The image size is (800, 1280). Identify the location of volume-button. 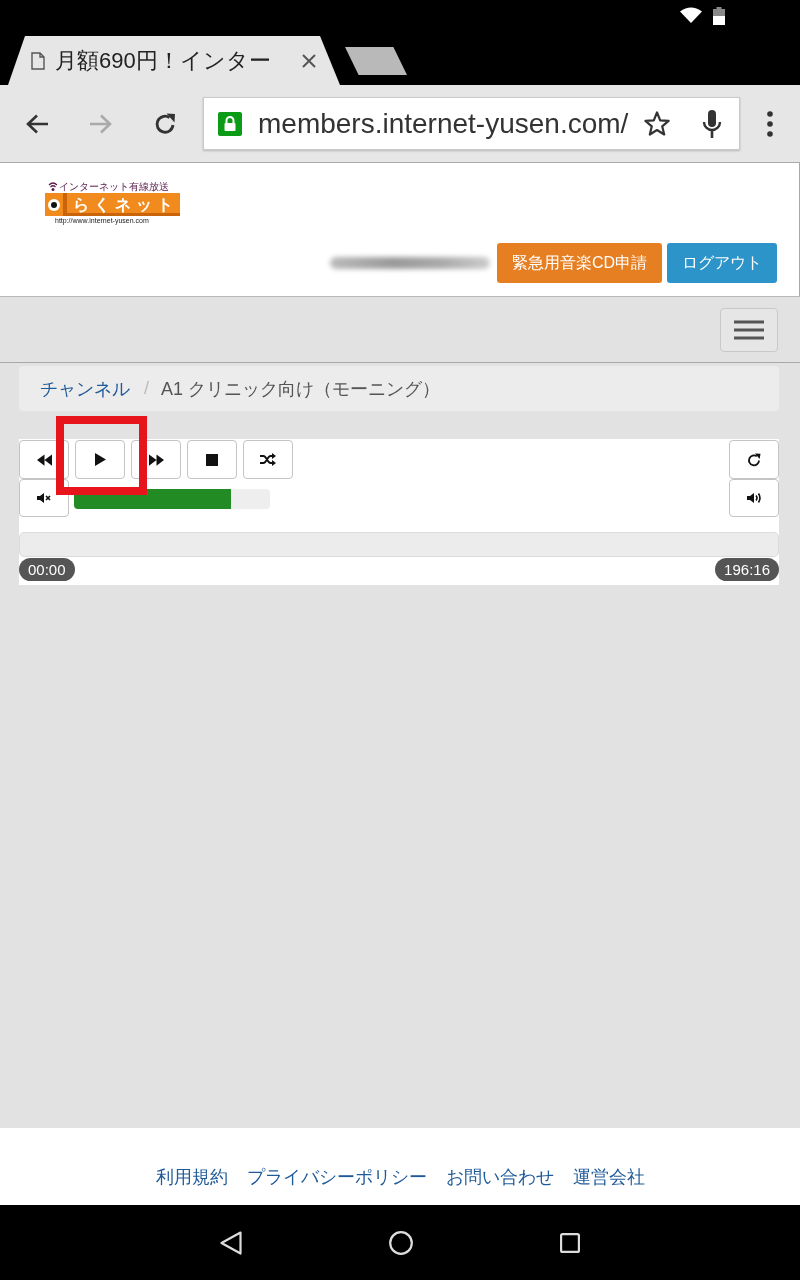
(754, 498).